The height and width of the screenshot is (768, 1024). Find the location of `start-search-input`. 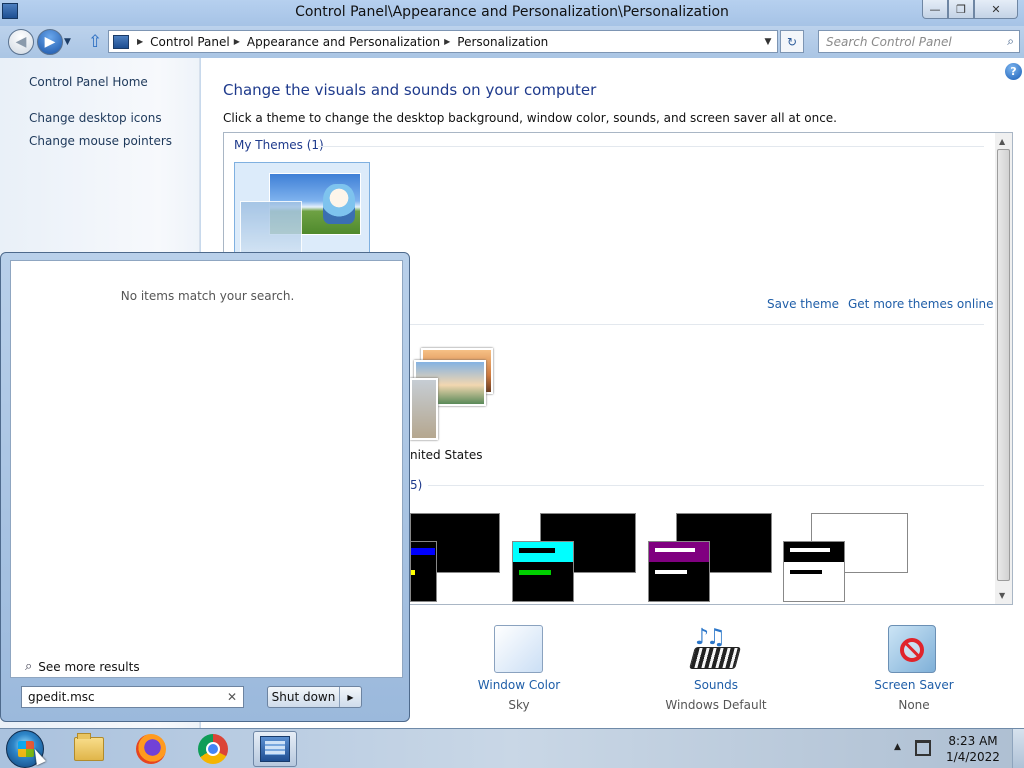

start-search-input is located at coordinates (123, 697).